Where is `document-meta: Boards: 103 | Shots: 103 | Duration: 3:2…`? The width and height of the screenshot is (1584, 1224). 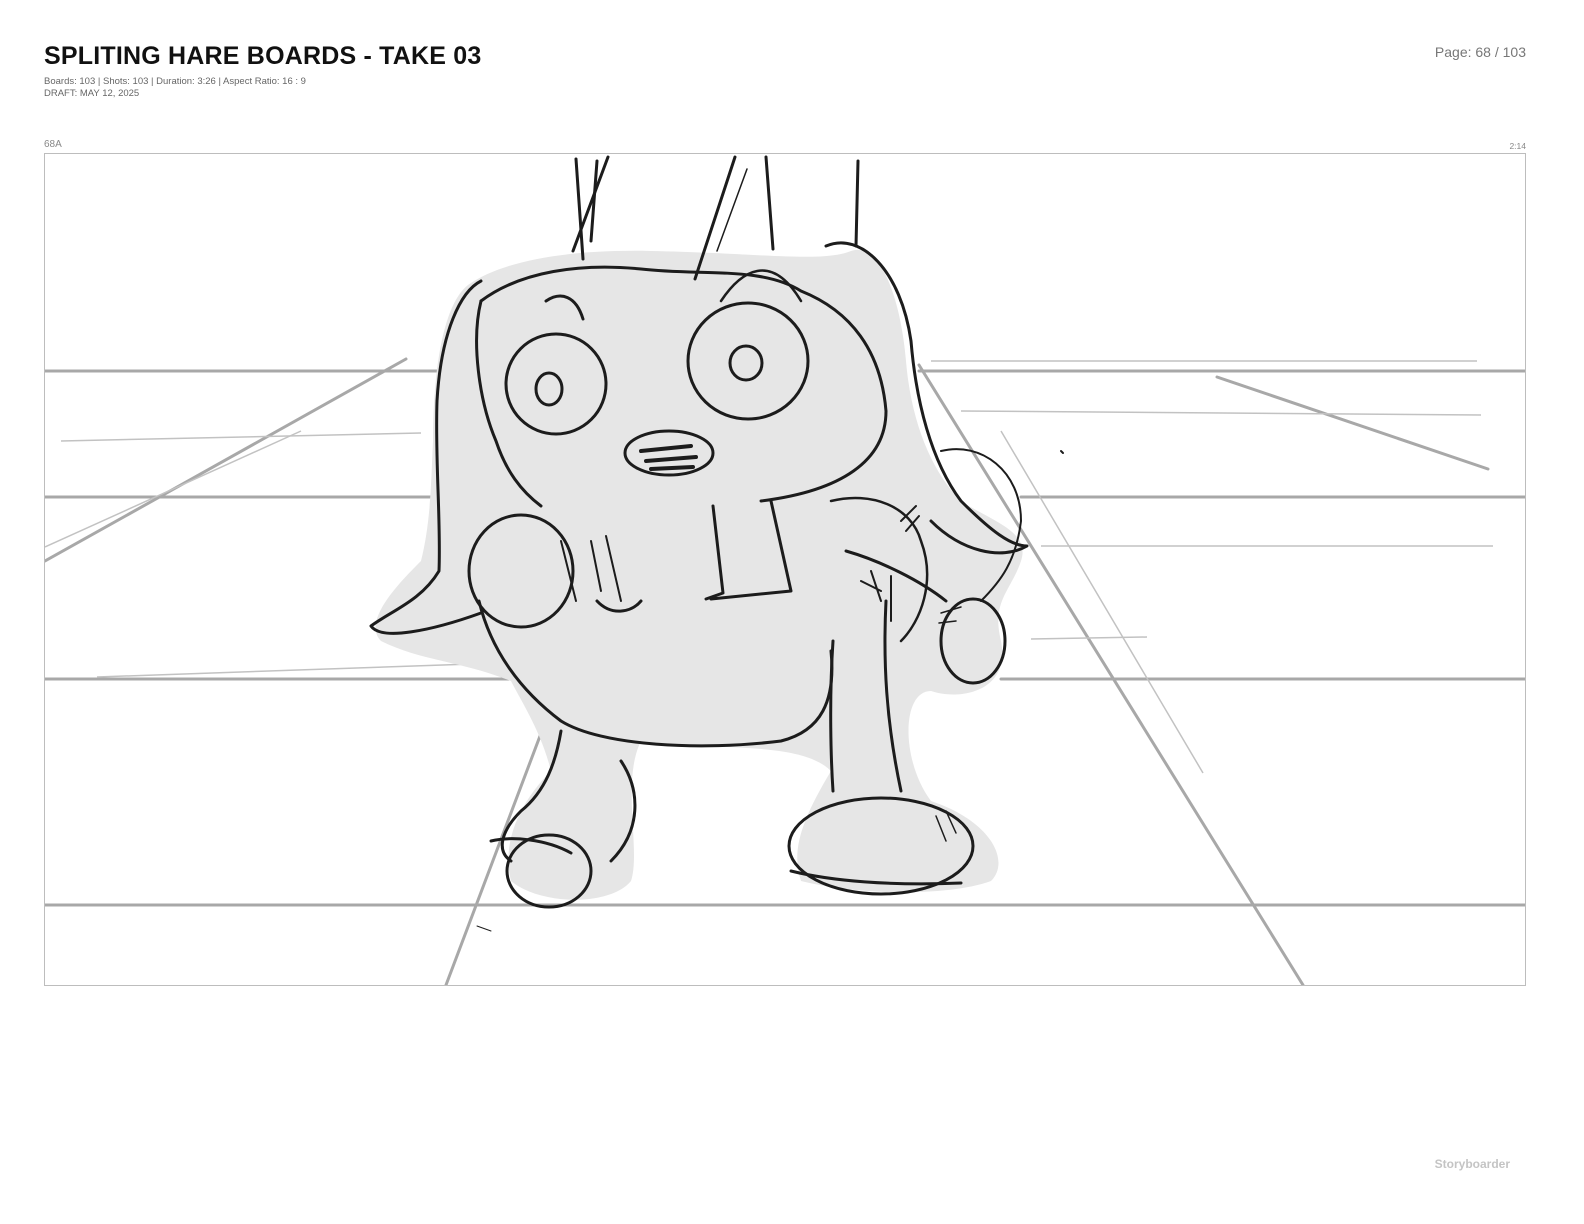
document-meta: Boards: 103 | Shots: 103 | Duration: 3:2… is located at coordinates (175, 88).